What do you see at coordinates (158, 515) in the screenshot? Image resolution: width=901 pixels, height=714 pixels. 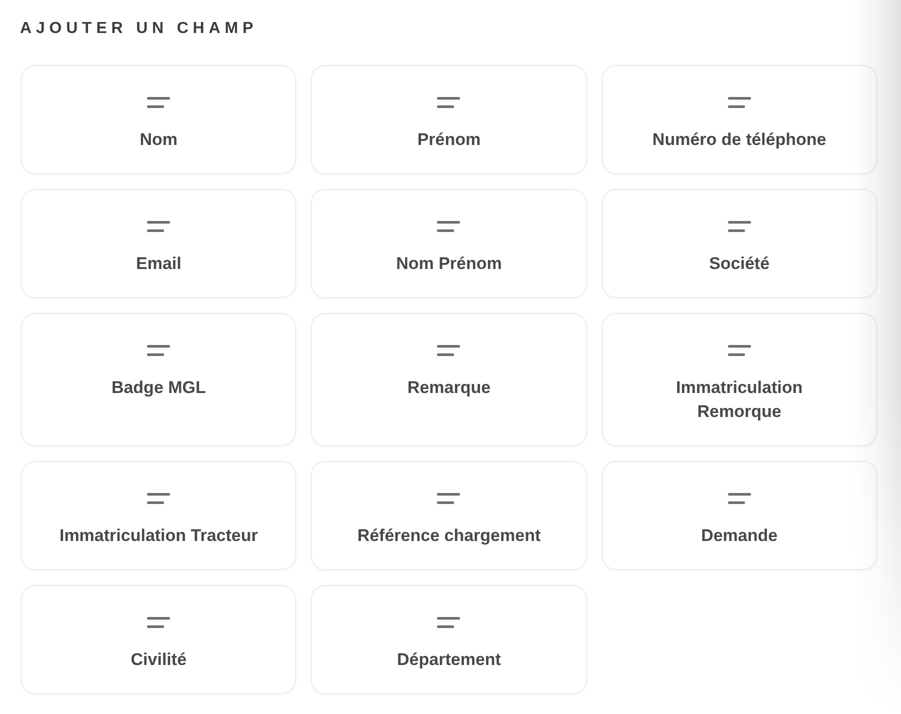 I see `field-type-button: Immatriculation Tracteur` at bounding box center [158, 515].